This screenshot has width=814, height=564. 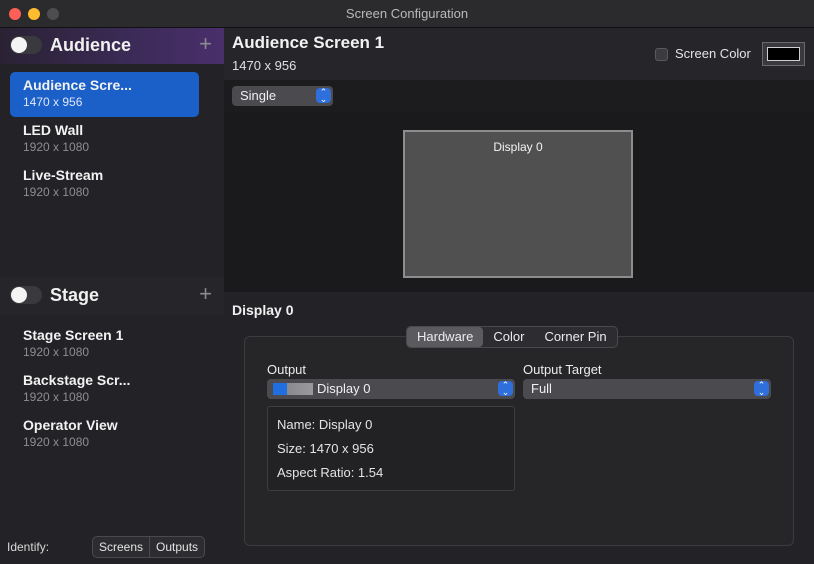 What do you see at coordinates (282, 96) in the screenshot?
I see `layout-mode-popup: Single ⌃ ⌄` at bounding box center [282, 96].